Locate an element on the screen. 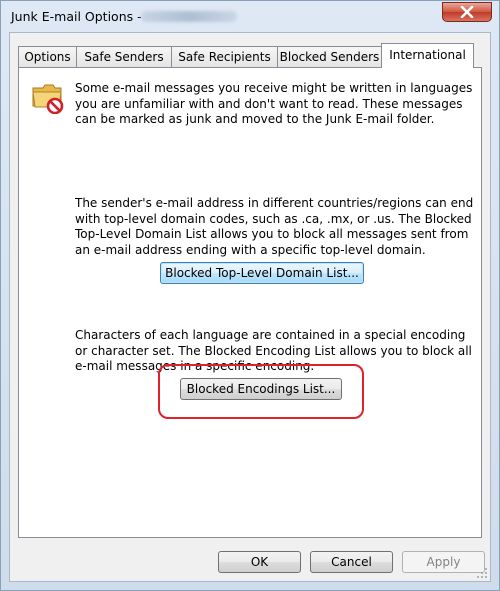 The image size is (500, 591). close-button is located at coordinates (467, 12).